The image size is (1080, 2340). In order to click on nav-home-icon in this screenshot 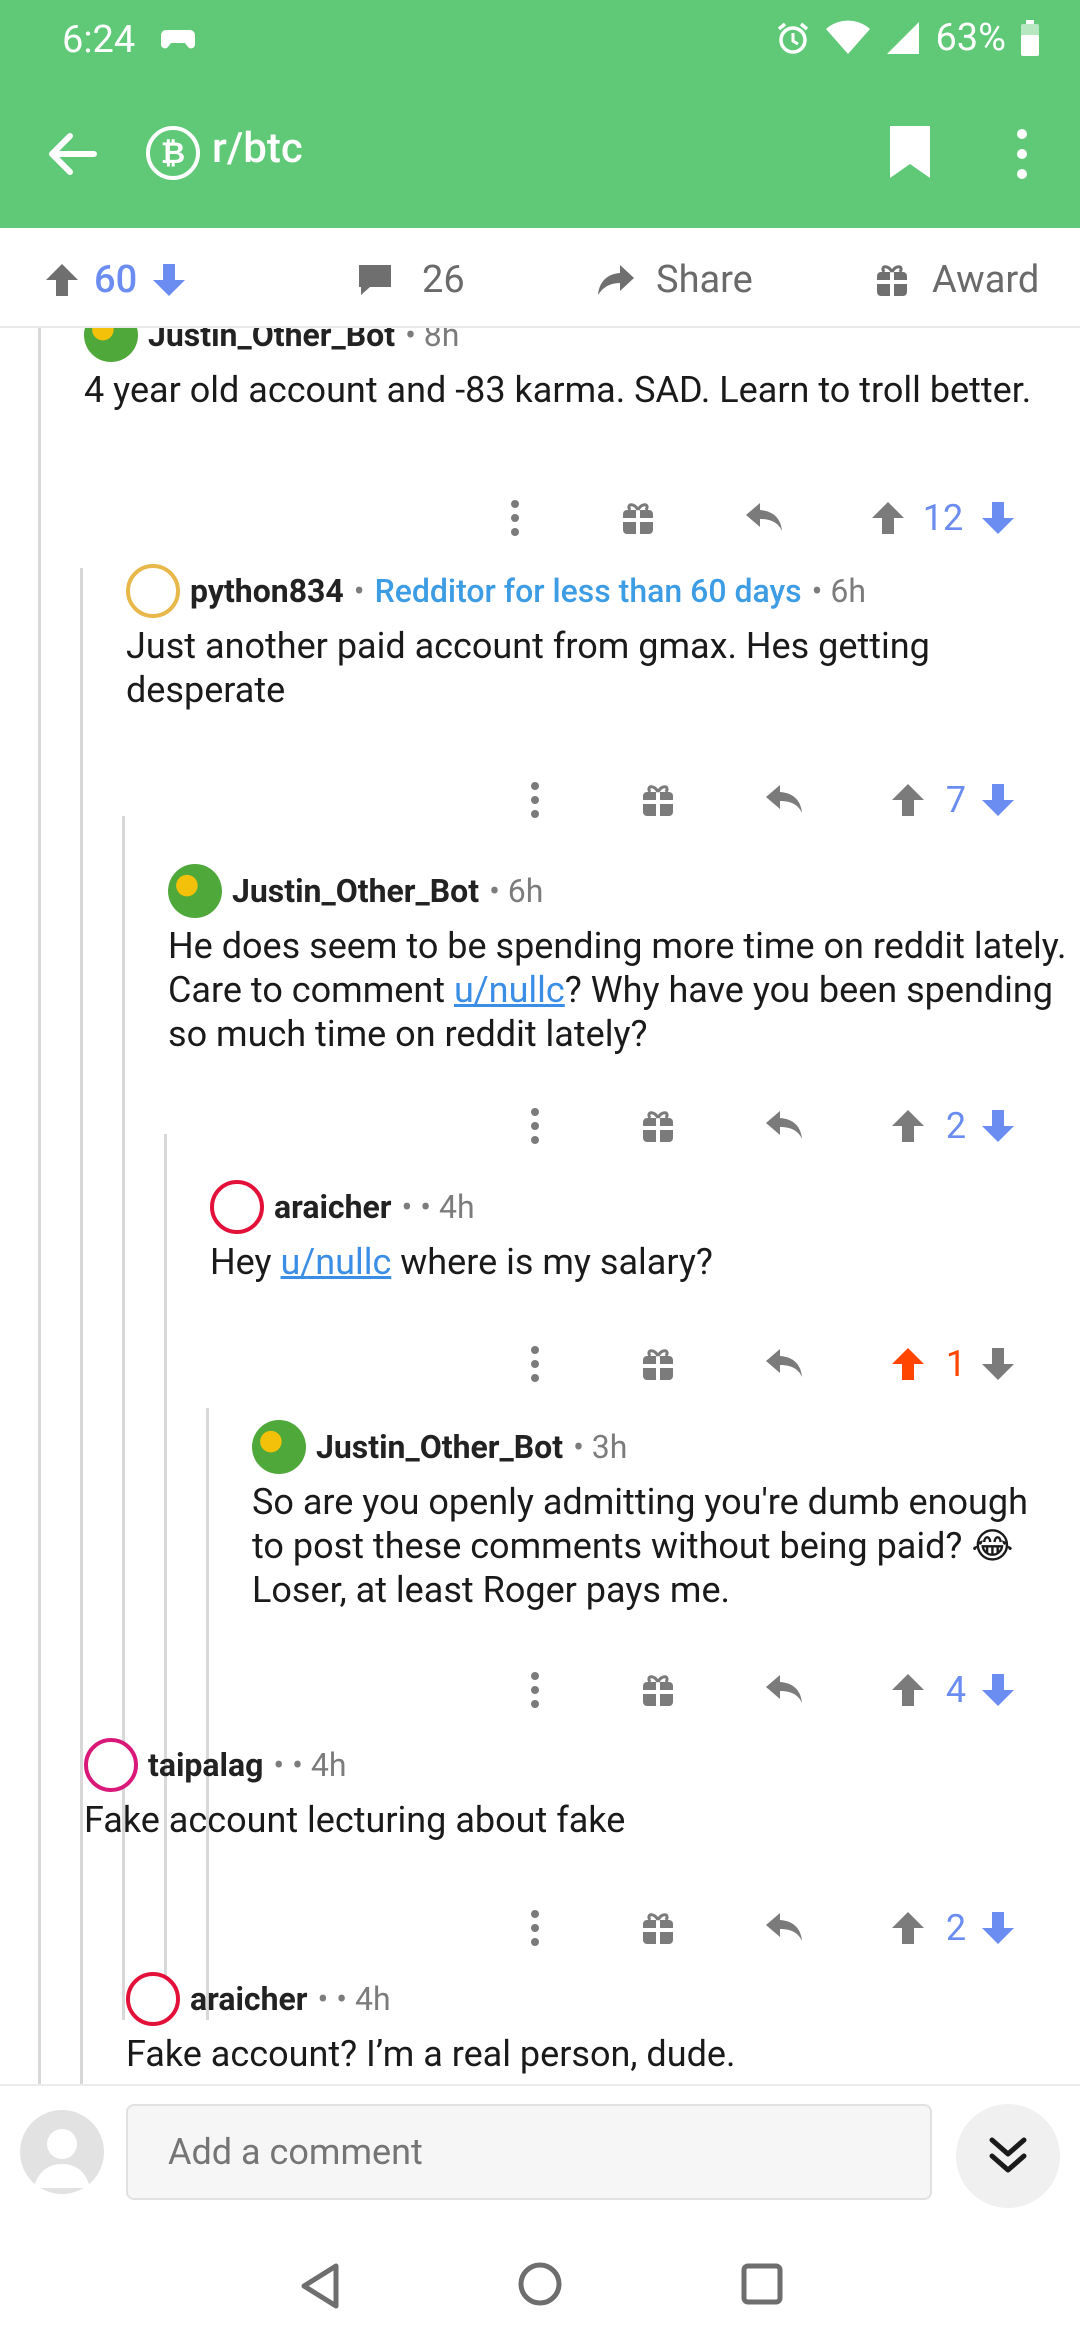, I will do `click(540, 2284)`.